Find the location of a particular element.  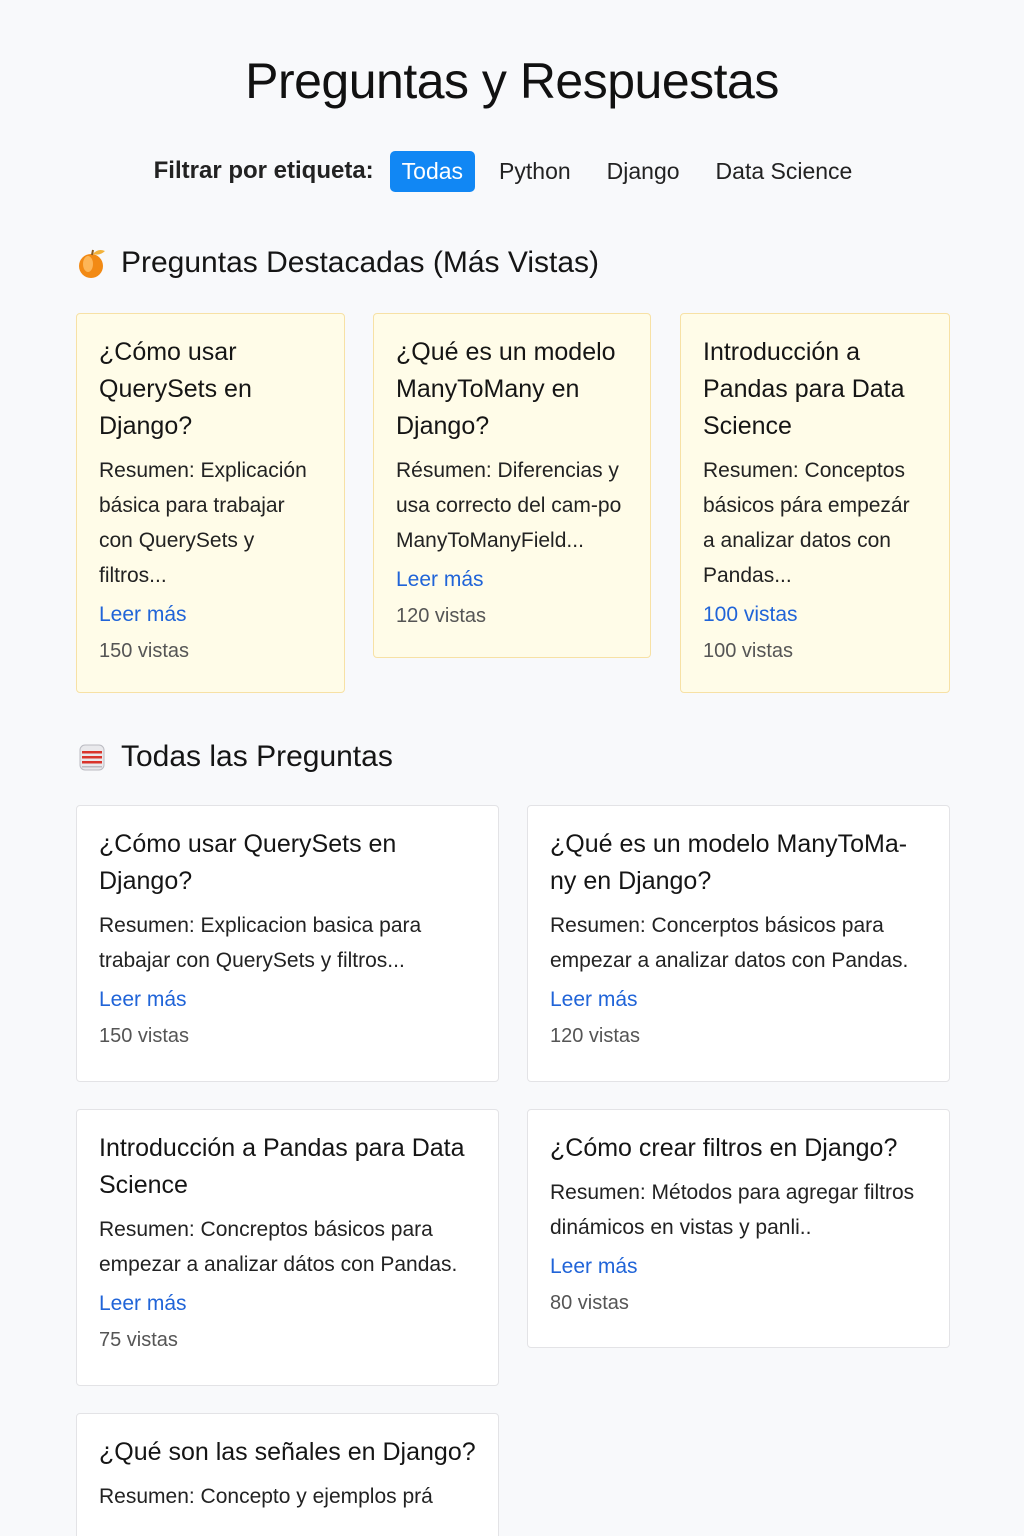

featured-section-title: Preguntas Destacadas (Más Vistas) is located at coordinates (360, 262).